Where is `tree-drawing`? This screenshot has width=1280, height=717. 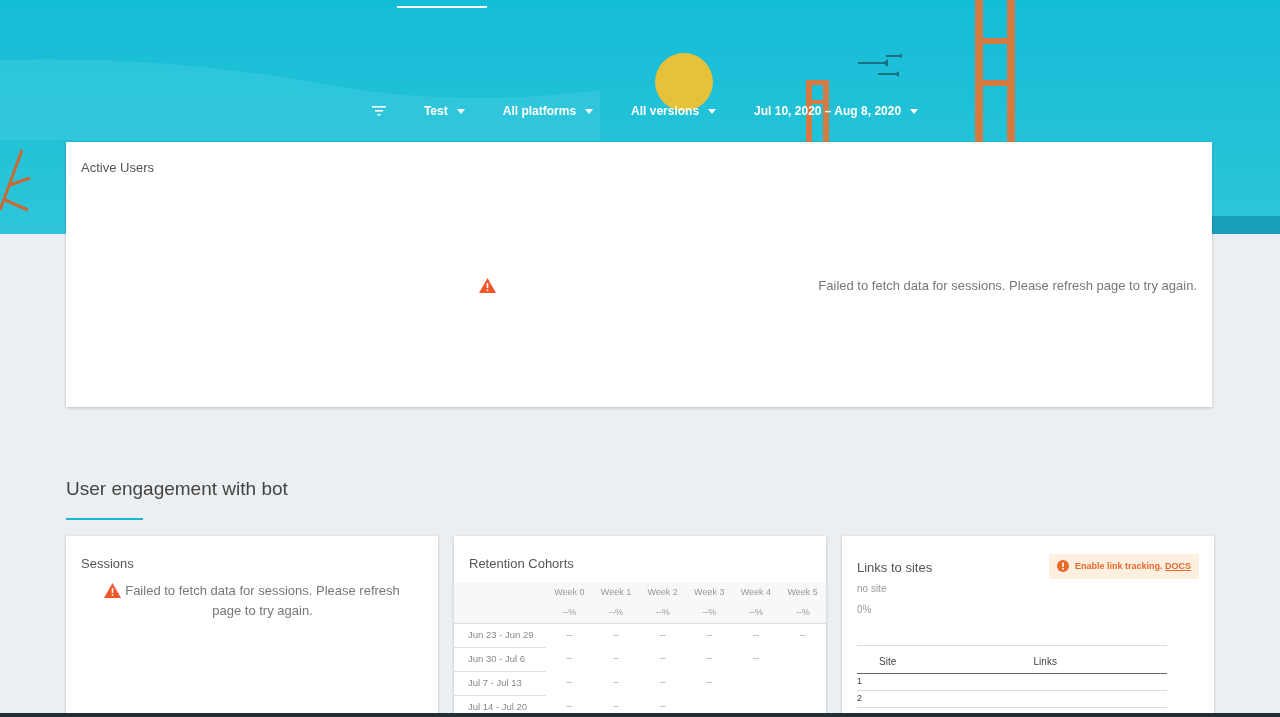
tree-drawing is located at coordinates (16, 180).